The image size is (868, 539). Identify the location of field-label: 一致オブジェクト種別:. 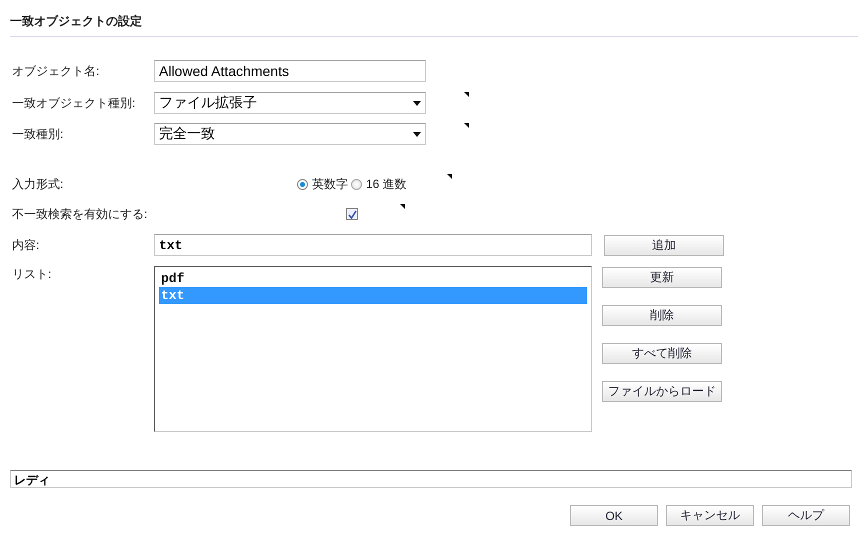
(74, 103).